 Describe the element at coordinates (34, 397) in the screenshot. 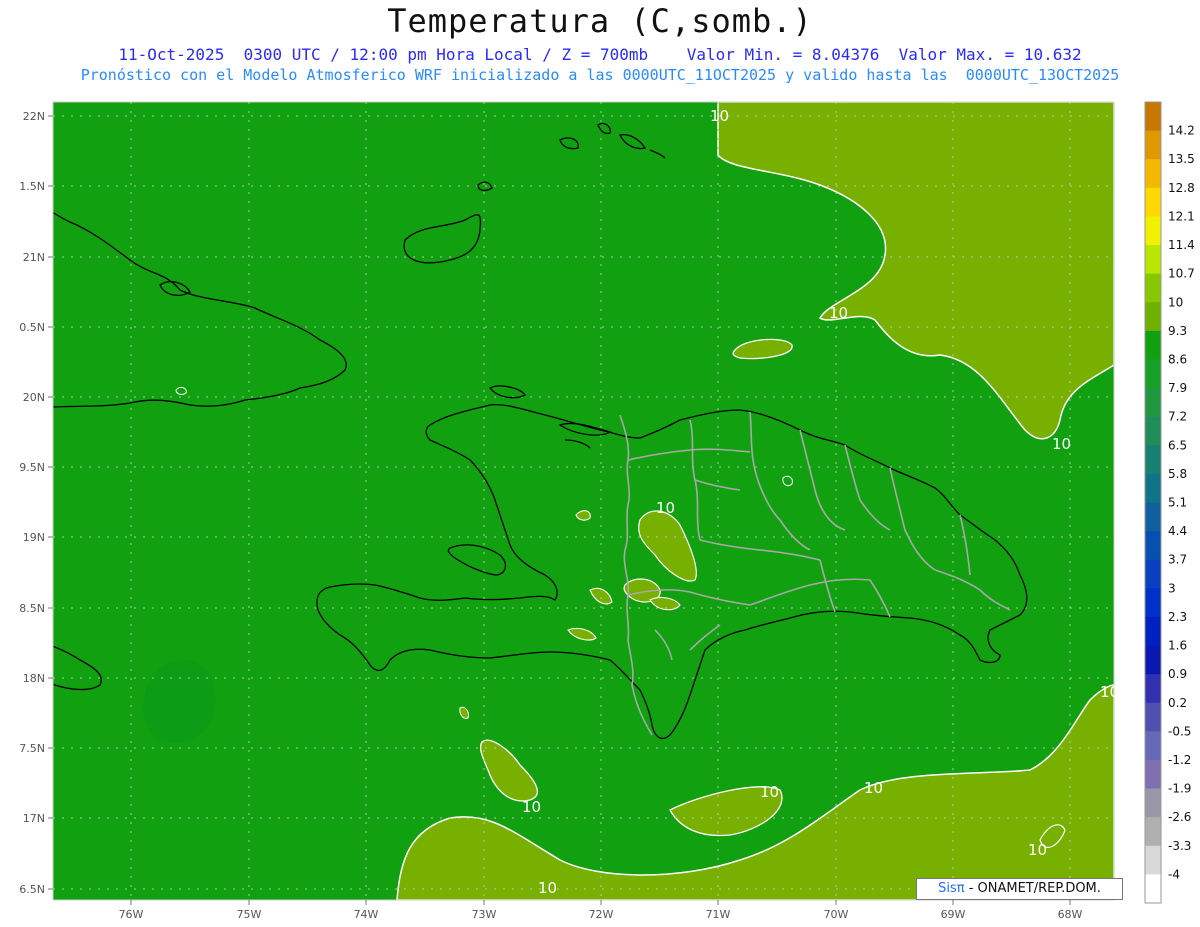

I see `lat-label: 20N` at that location.